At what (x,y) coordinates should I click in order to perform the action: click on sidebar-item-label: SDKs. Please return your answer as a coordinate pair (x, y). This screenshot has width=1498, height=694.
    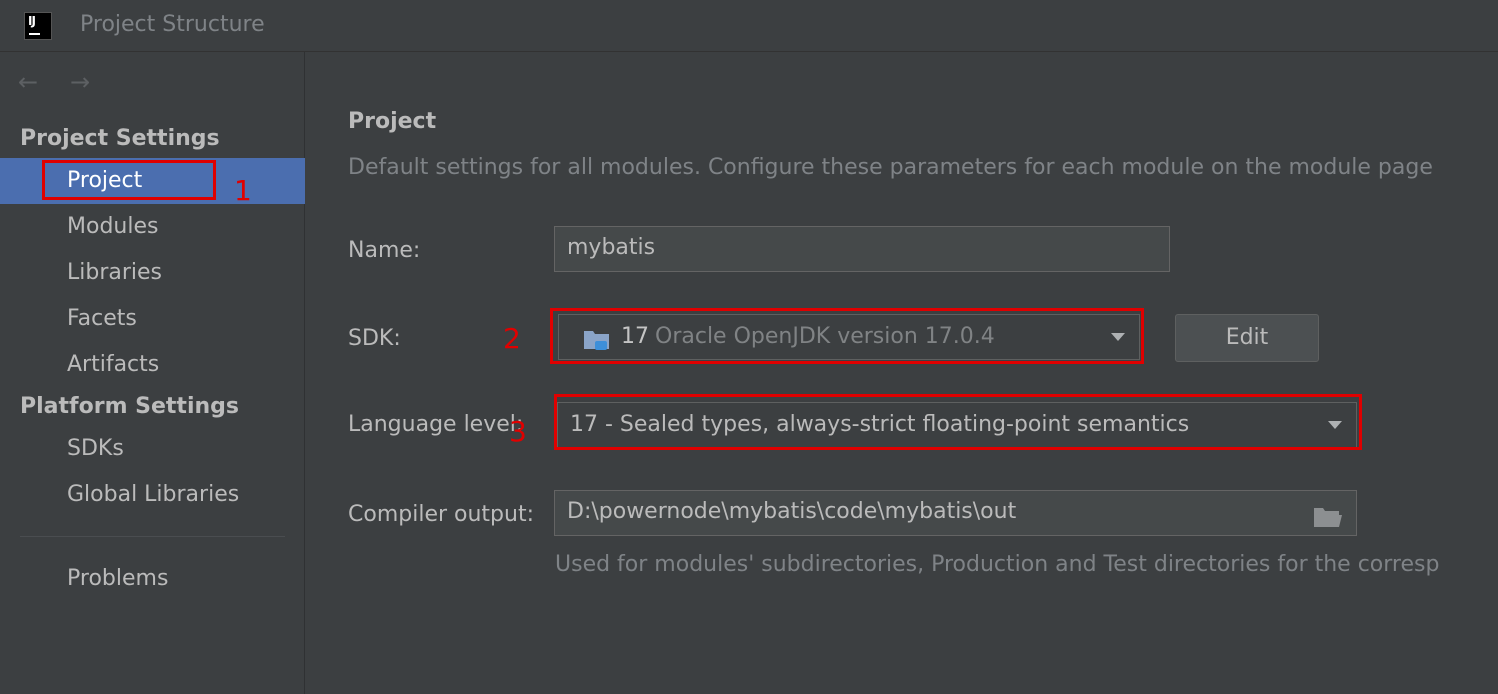
    Looking at the image, I should click on (95, 448).